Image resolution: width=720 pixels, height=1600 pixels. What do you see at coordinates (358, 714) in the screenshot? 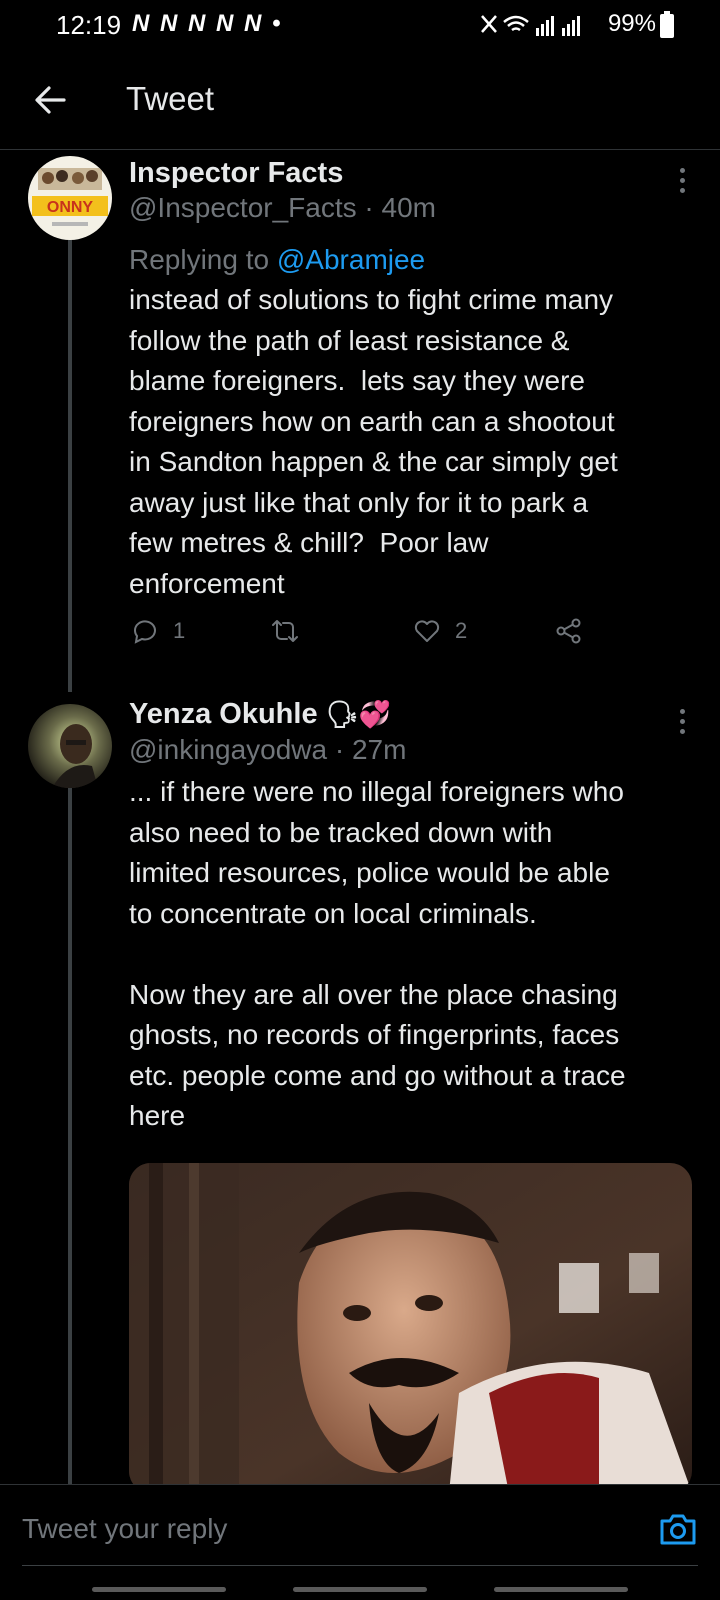
I see `name-emoji: 🗣💞` at bounding box center [358, 714].